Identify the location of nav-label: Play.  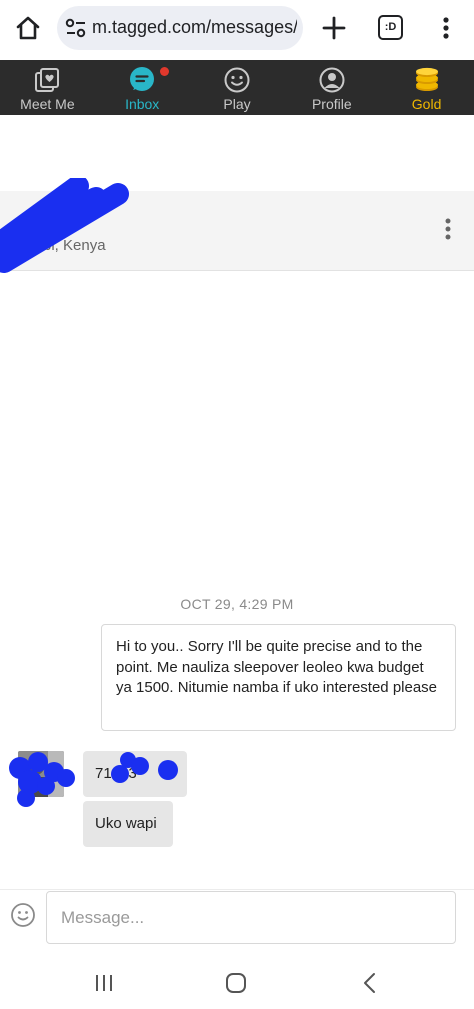
(237, 104).